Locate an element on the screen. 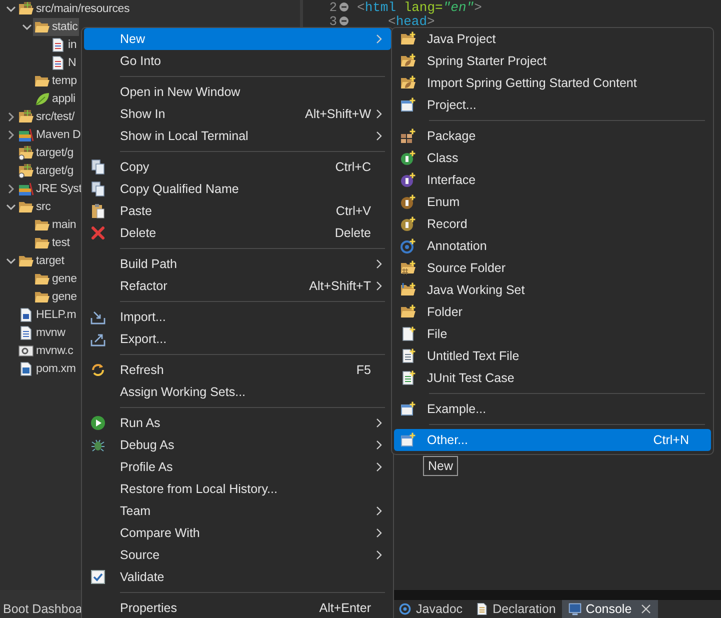  menu-item: Copy Ctrl+C is located at coordinates (237, 167).